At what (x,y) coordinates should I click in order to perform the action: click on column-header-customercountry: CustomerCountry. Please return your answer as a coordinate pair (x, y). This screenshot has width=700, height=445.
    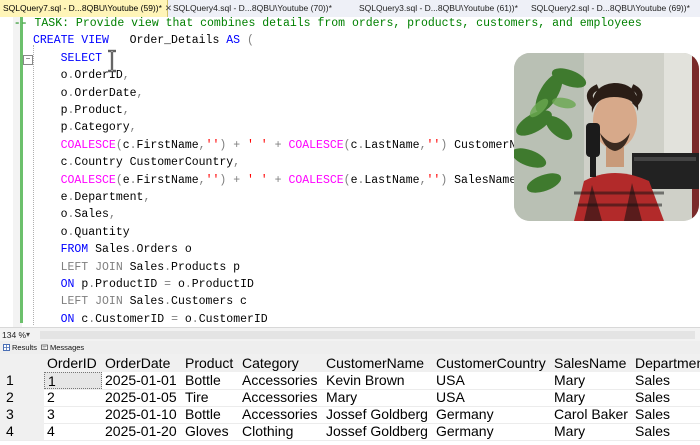
    Looking at the image, I should click on (492, 363).